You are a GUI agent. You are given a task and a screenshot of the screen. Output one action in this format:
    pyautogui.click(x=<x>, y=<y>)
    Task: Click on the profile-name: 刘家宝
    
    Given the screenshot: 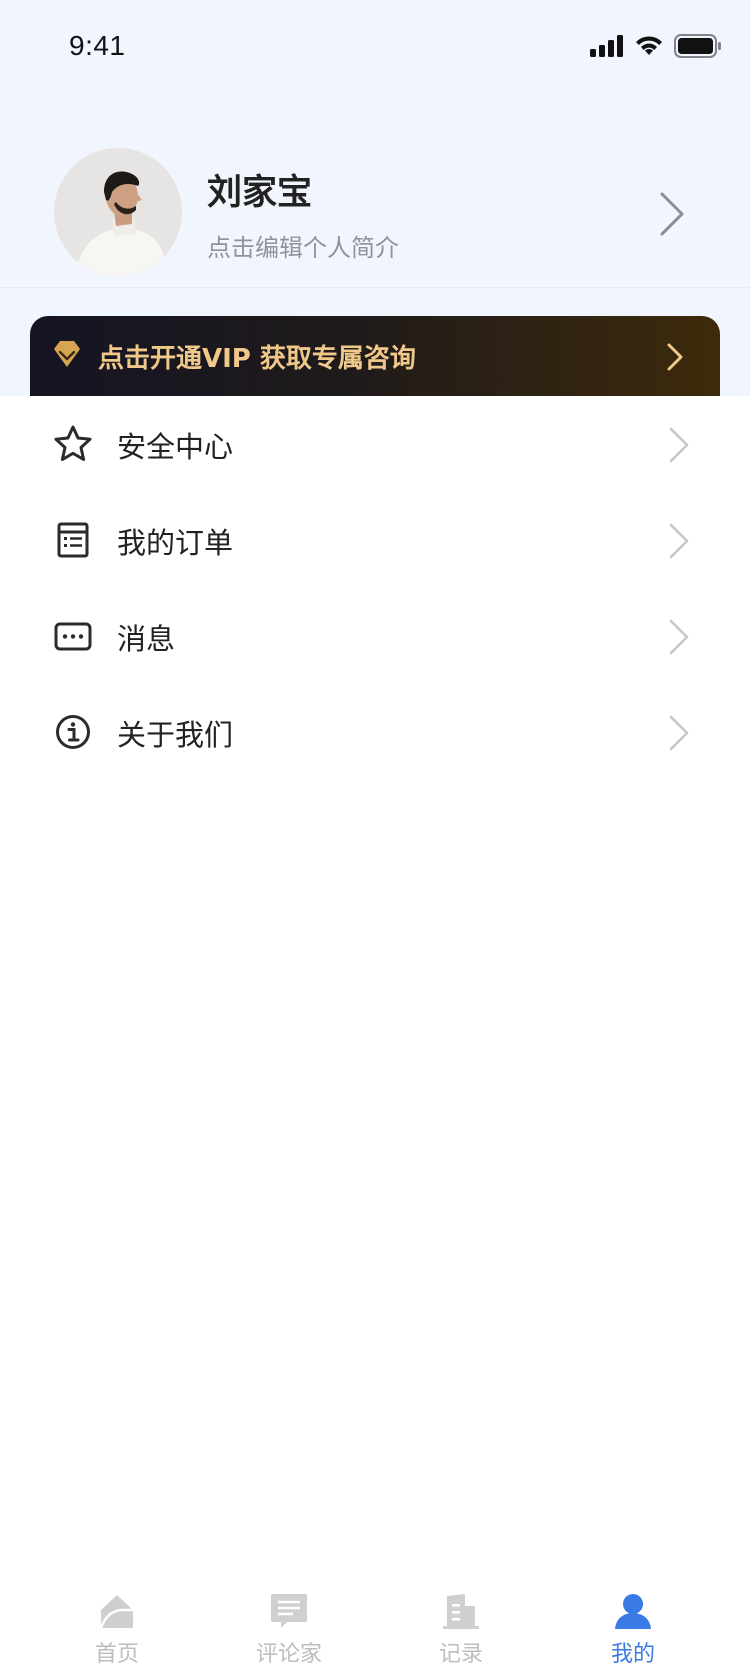 What is the action you would take?
    pyautogui.click(x=259, y=189)
    